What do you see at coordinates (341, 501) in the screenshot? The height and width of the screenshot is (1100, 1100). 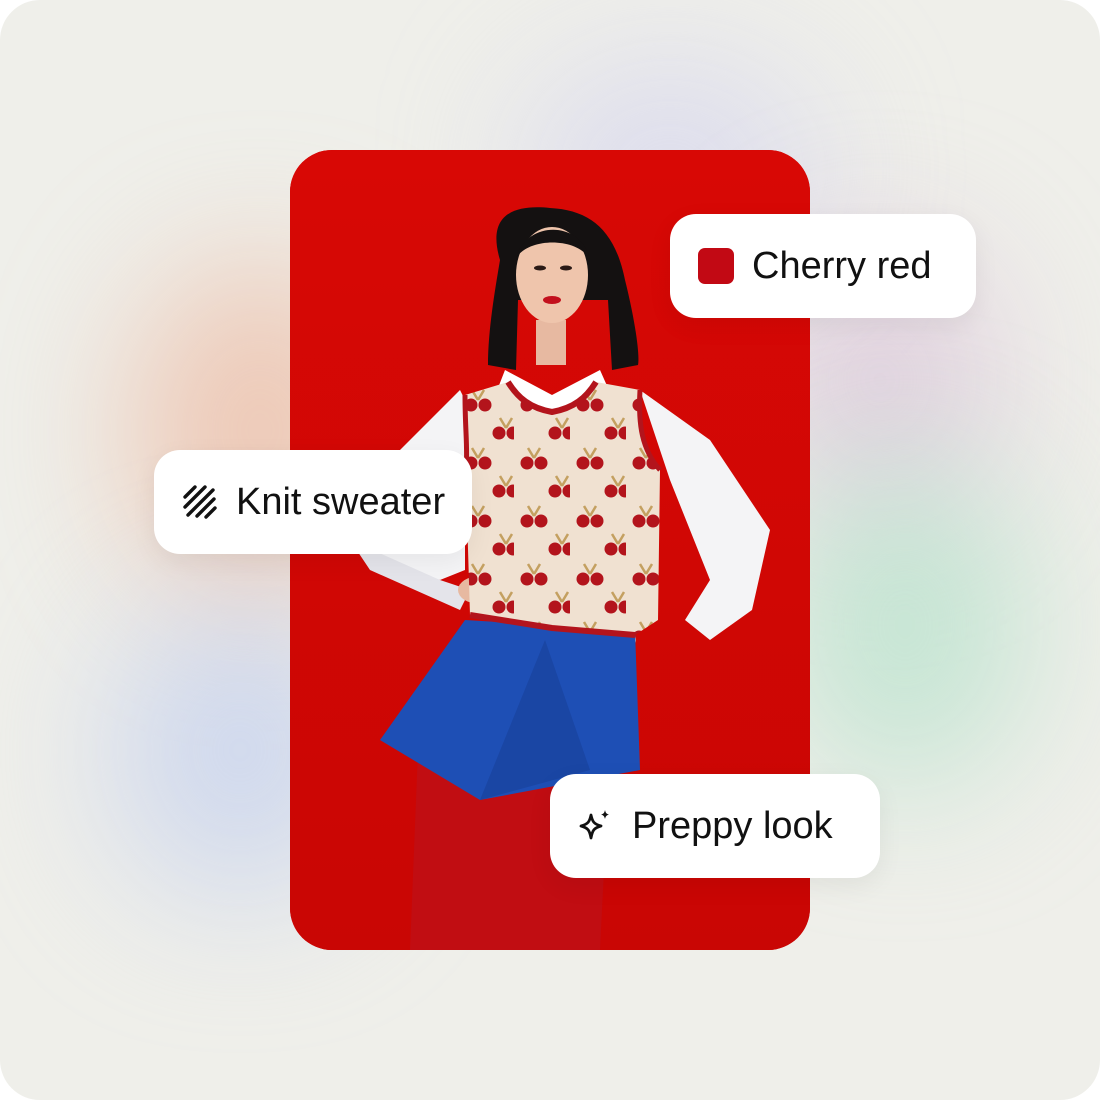 I see `tag-label-material: Knit sweater` at bounding box center [341, 501].